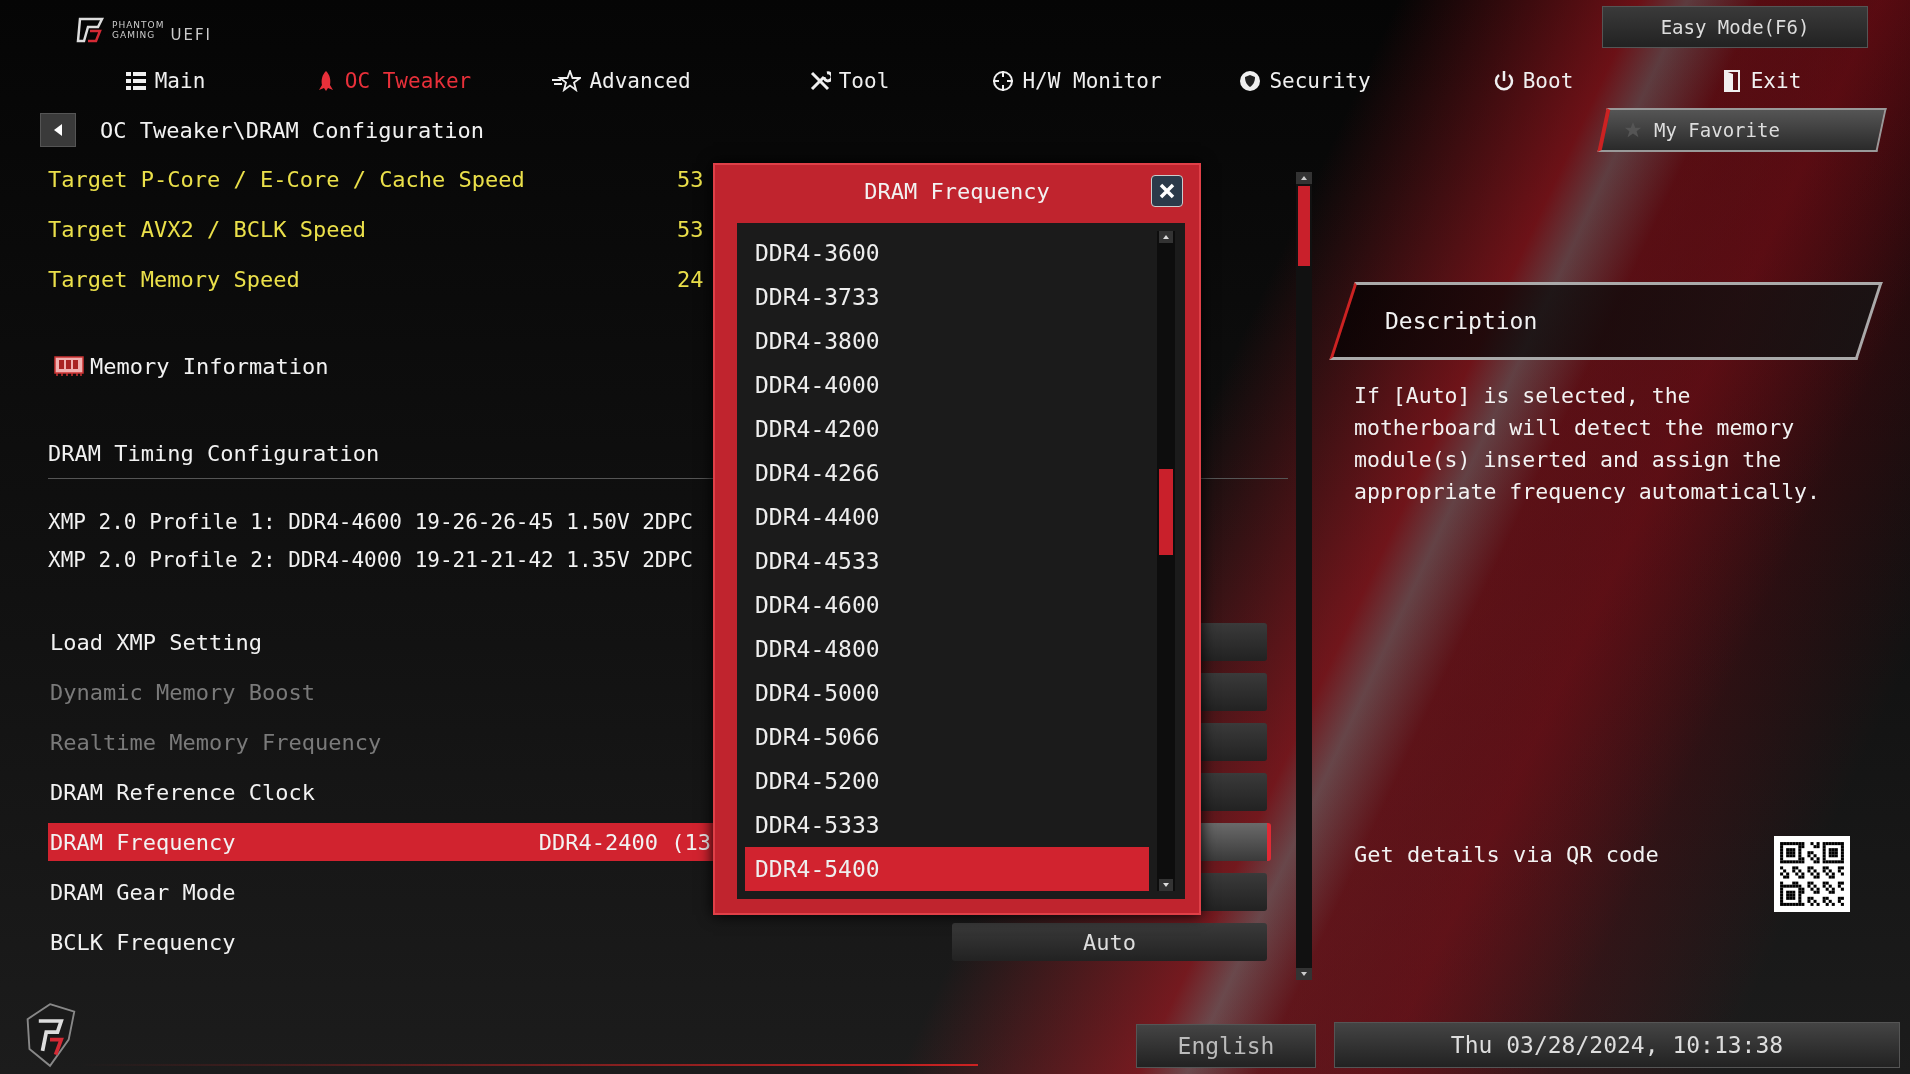  What do you see at coordinates (1533, 81) in the screenshot?
I see `nav-tab: Boot` at bounding box center [1533, 81].